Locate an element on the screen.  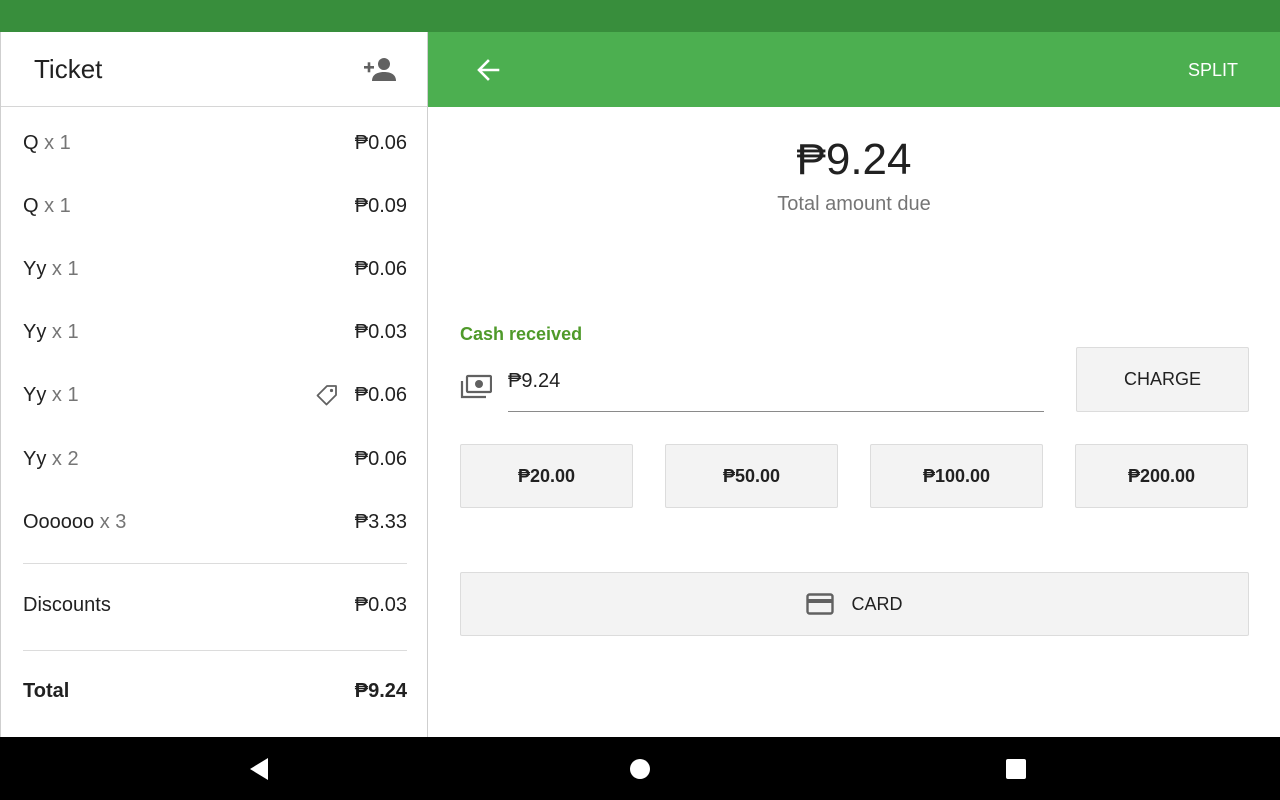
item-price: ₱3.33 is located at coordinates (380, 522).